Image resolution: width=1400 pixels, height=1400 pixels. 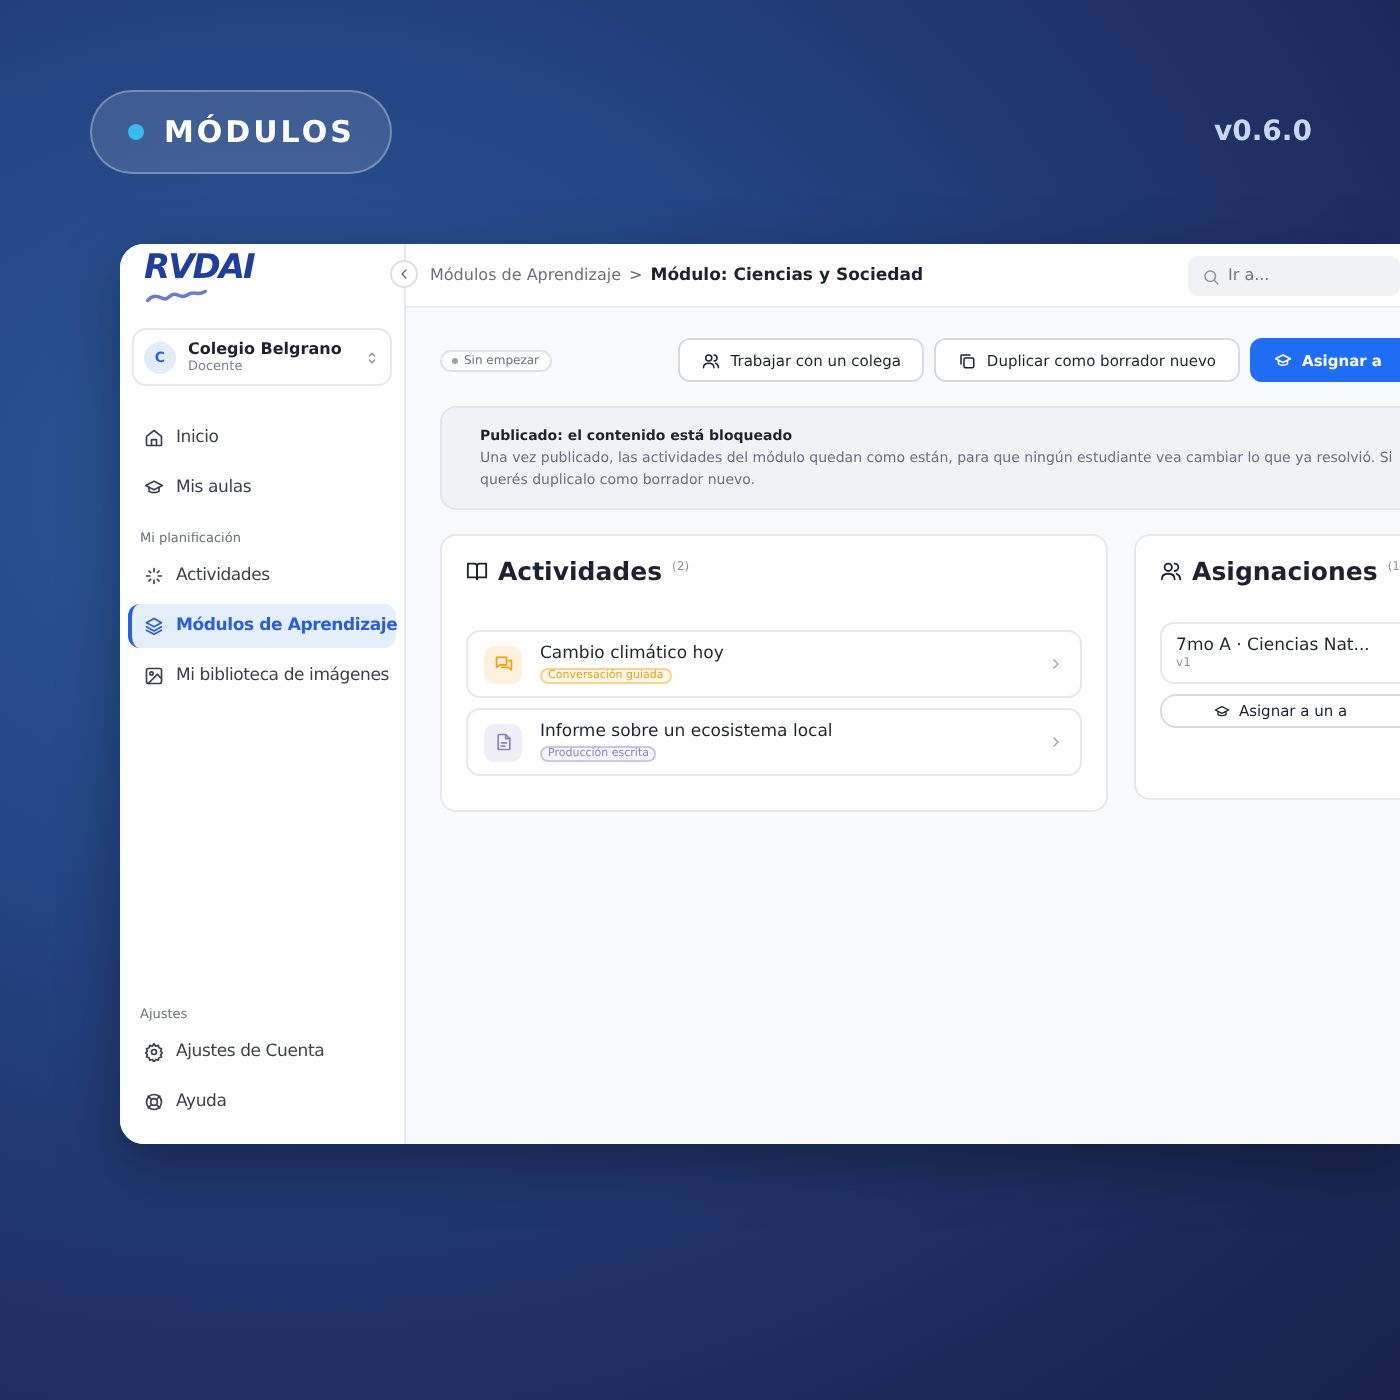 What do you see at coordinates (262, 676) in the screenshot?
I see `sidebar-item: Mi biblioteca de imágenes` at bounding box center [262, 676].